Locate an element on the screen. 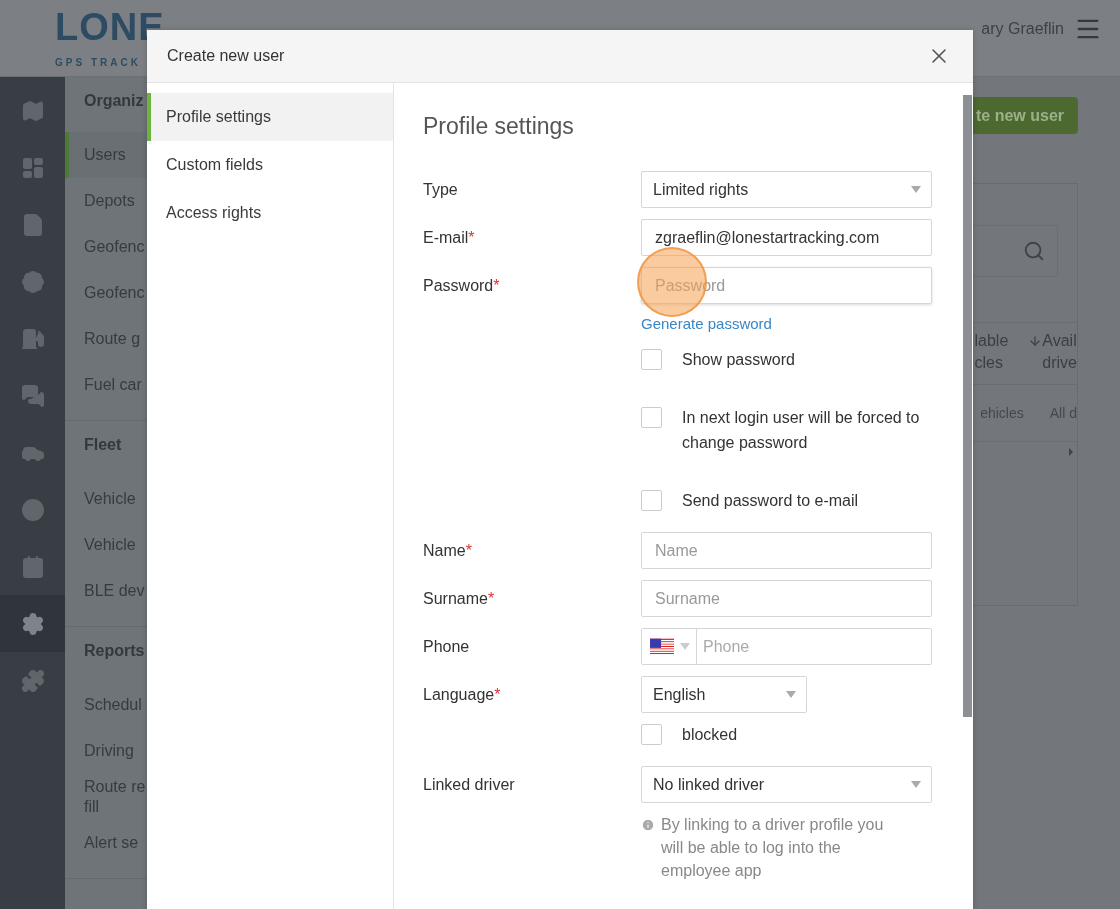 The width and height of the screenshot is (1120, 909). sidebar-item: Route re fill is located at coordinates (106, 797).